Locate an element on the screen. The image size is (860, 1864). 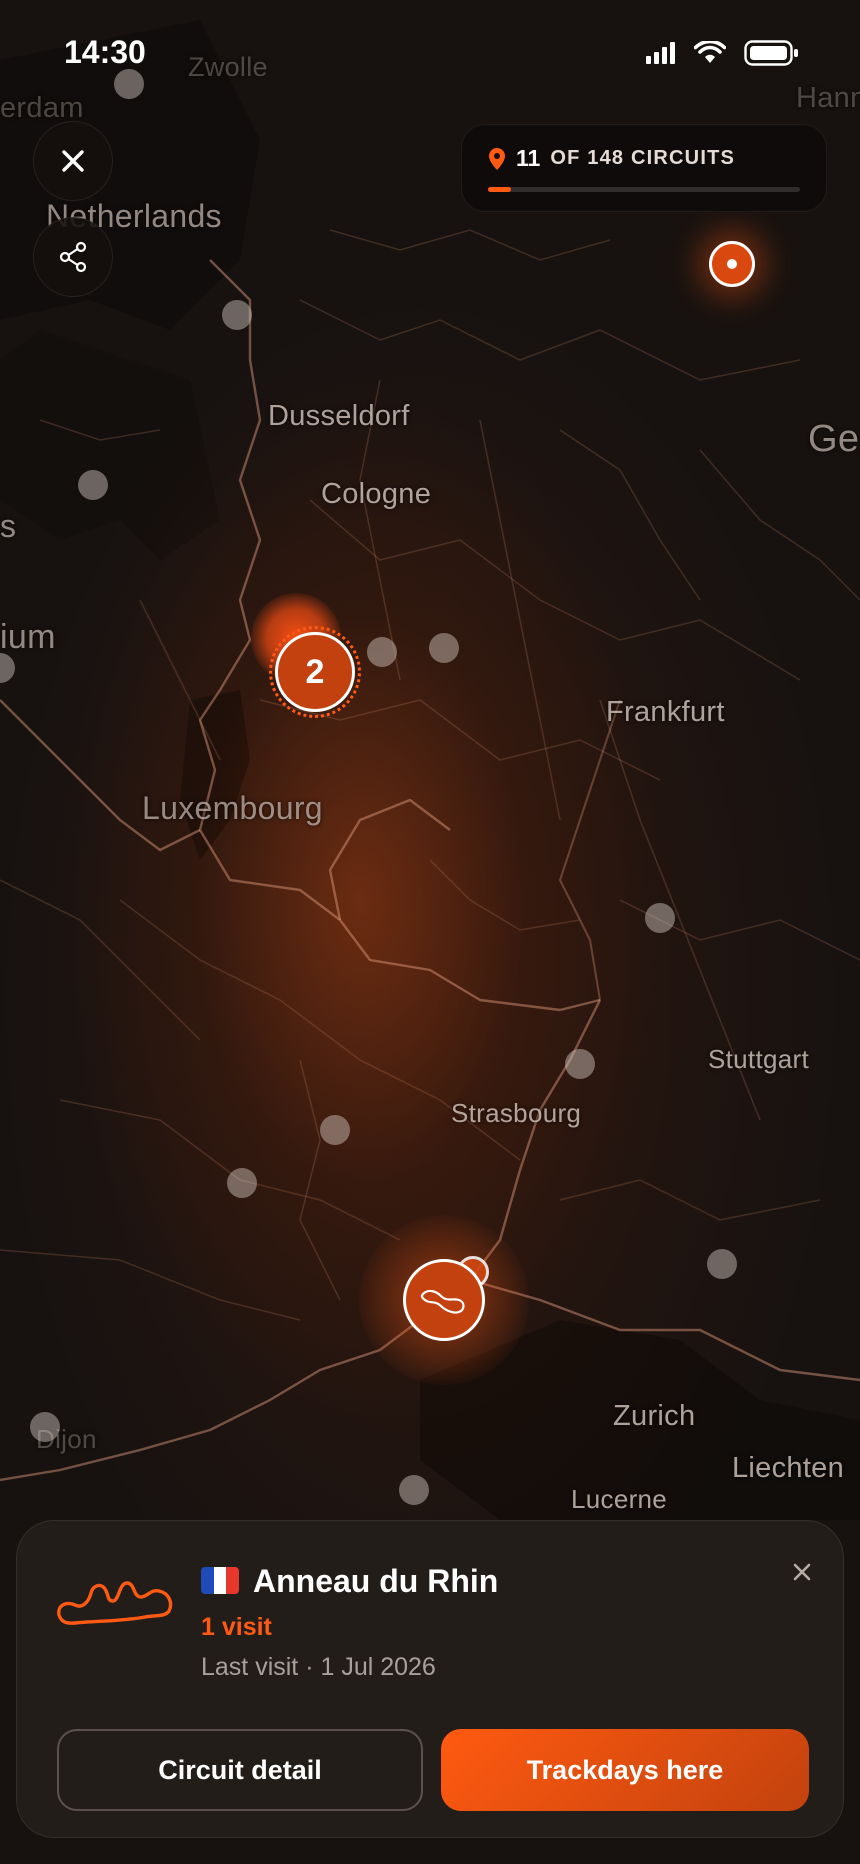
france-flag-icon is located at coordinates (220, 1580).